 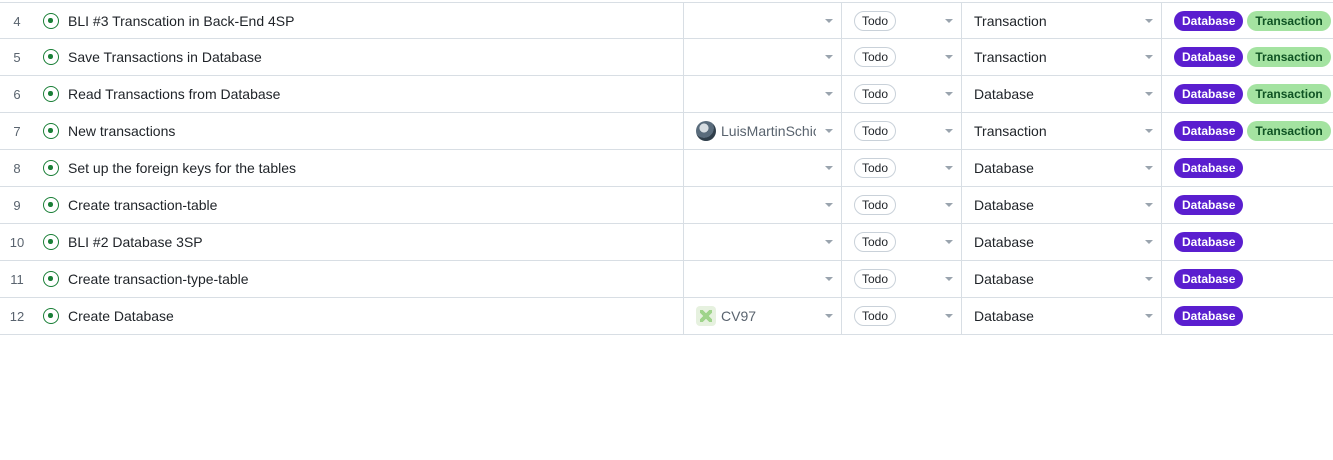 What do you see at coordinates (135, 242) in the screenshot?
I see `issue-title: BLI #2 Database 3SP` at bounding box center [135, 242].